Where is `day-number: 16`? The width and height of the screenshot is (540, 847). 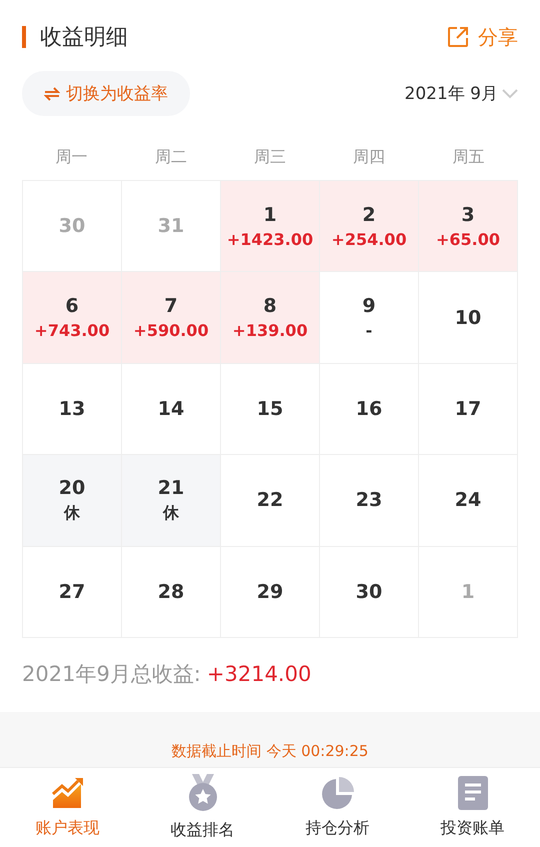
day-number: 16 is located at coordinates (369, 409).